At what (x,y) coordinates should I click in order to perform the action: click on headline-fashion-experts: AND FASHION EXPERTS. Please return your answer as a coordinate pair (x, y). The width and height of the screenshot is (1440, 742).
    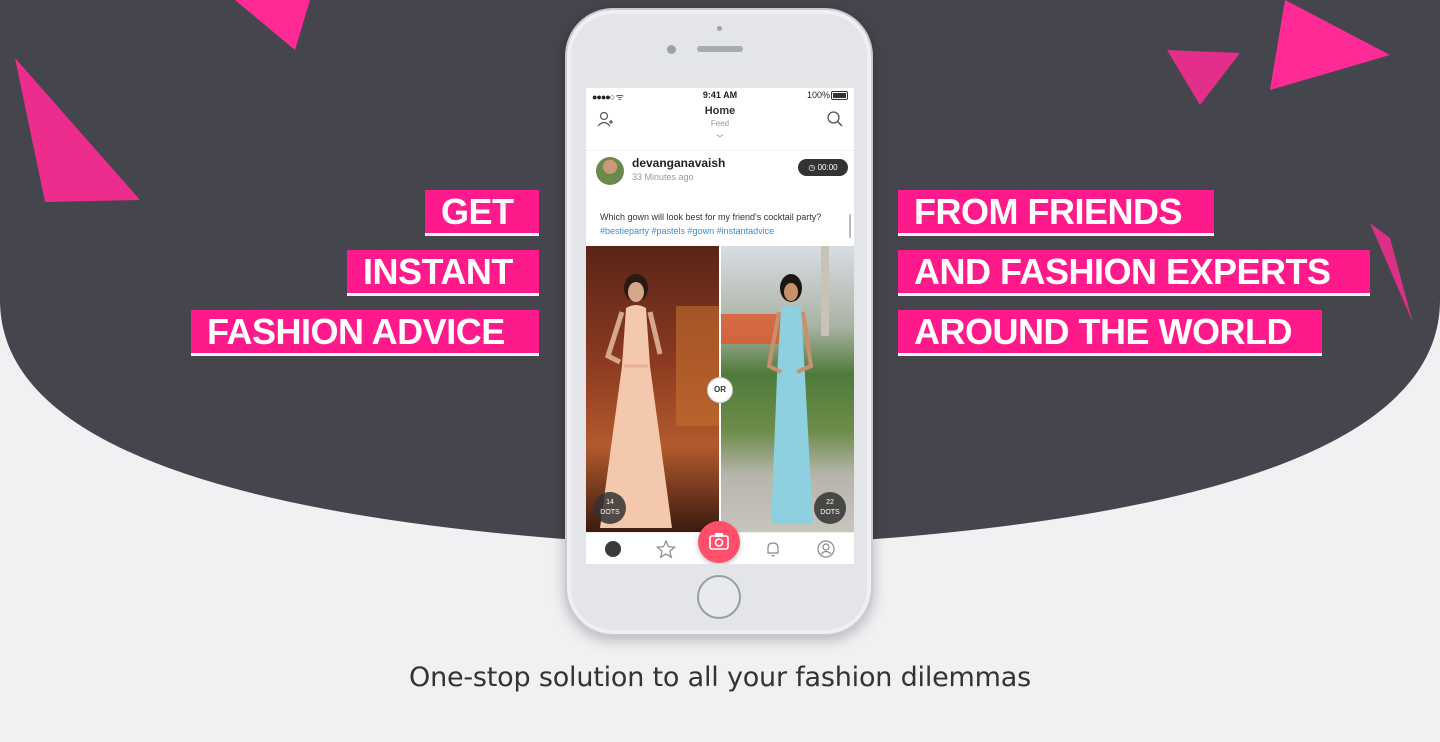
    Looking at the image, I should click on (1134, 273).